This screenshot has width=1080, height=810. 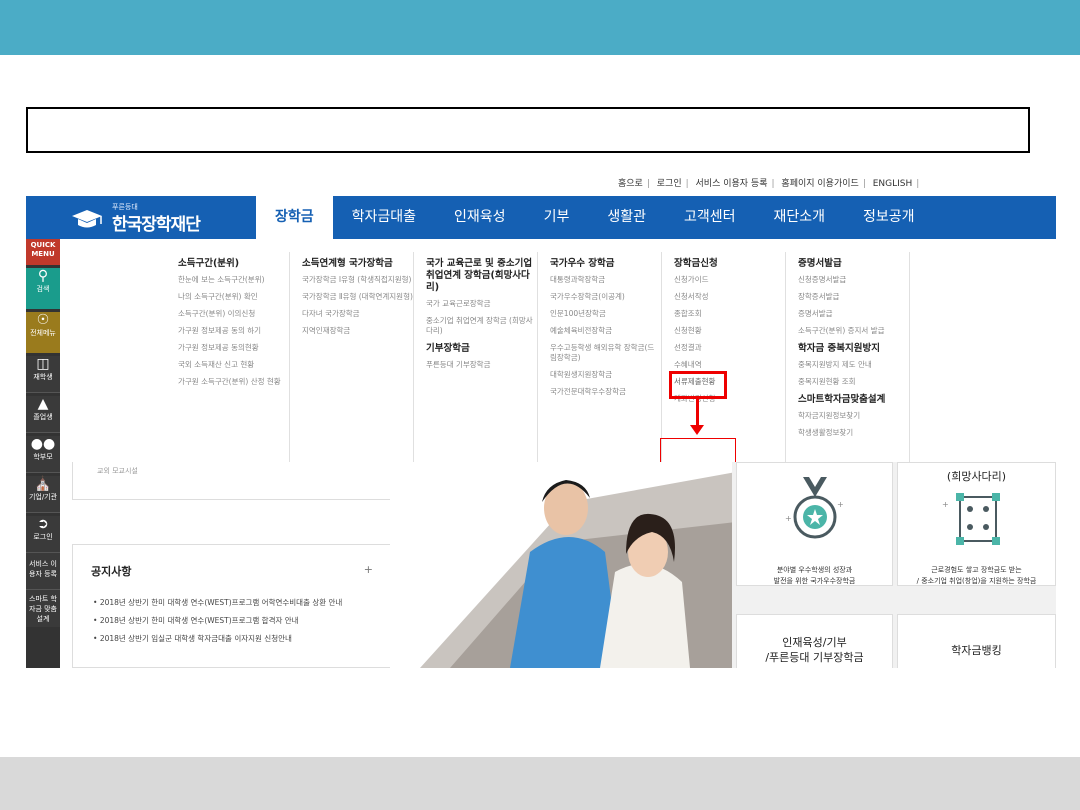 What do you see at coordinates (43, 571) in the screenshot?
I see `quick-register: 서비스 이용자 등록` at bounding box center [43, 571].